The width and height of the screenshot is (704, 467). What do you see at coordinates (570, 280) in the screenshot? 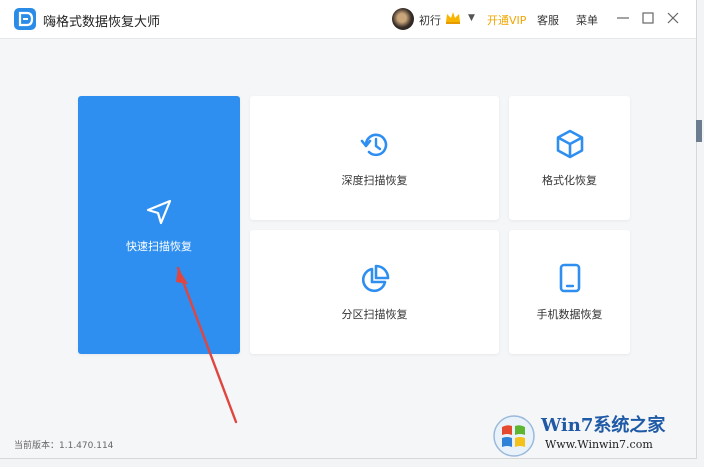
I see `phone-icon` at bounding box center [570, 280].